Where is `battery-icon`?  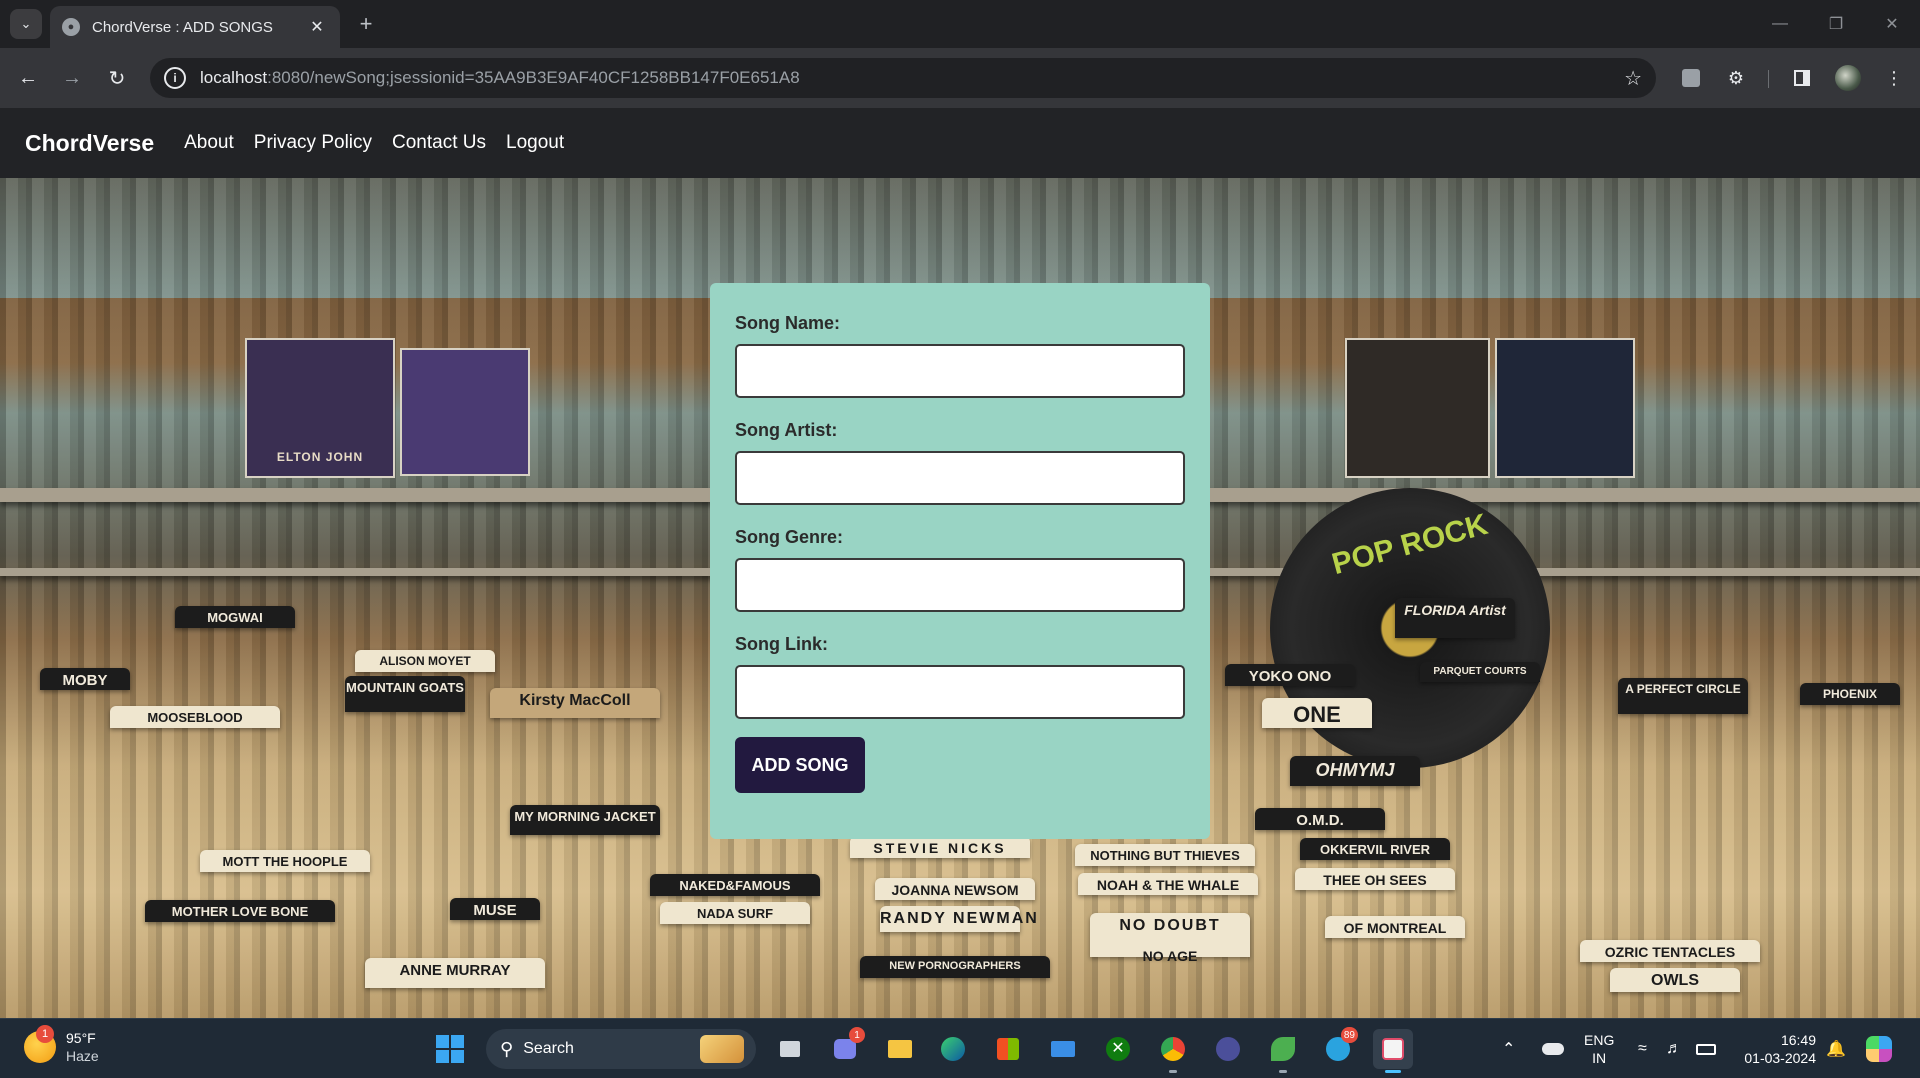 battery-icon is located at coordinates (1706, 1048).